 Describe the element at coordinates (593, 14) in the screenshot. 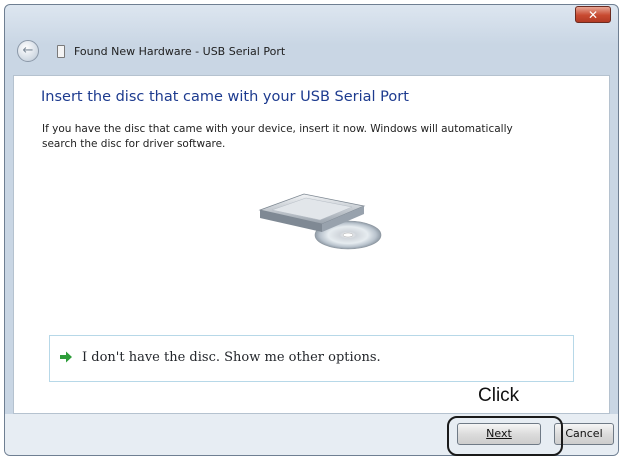

I see `close-button: ✕` at that location.